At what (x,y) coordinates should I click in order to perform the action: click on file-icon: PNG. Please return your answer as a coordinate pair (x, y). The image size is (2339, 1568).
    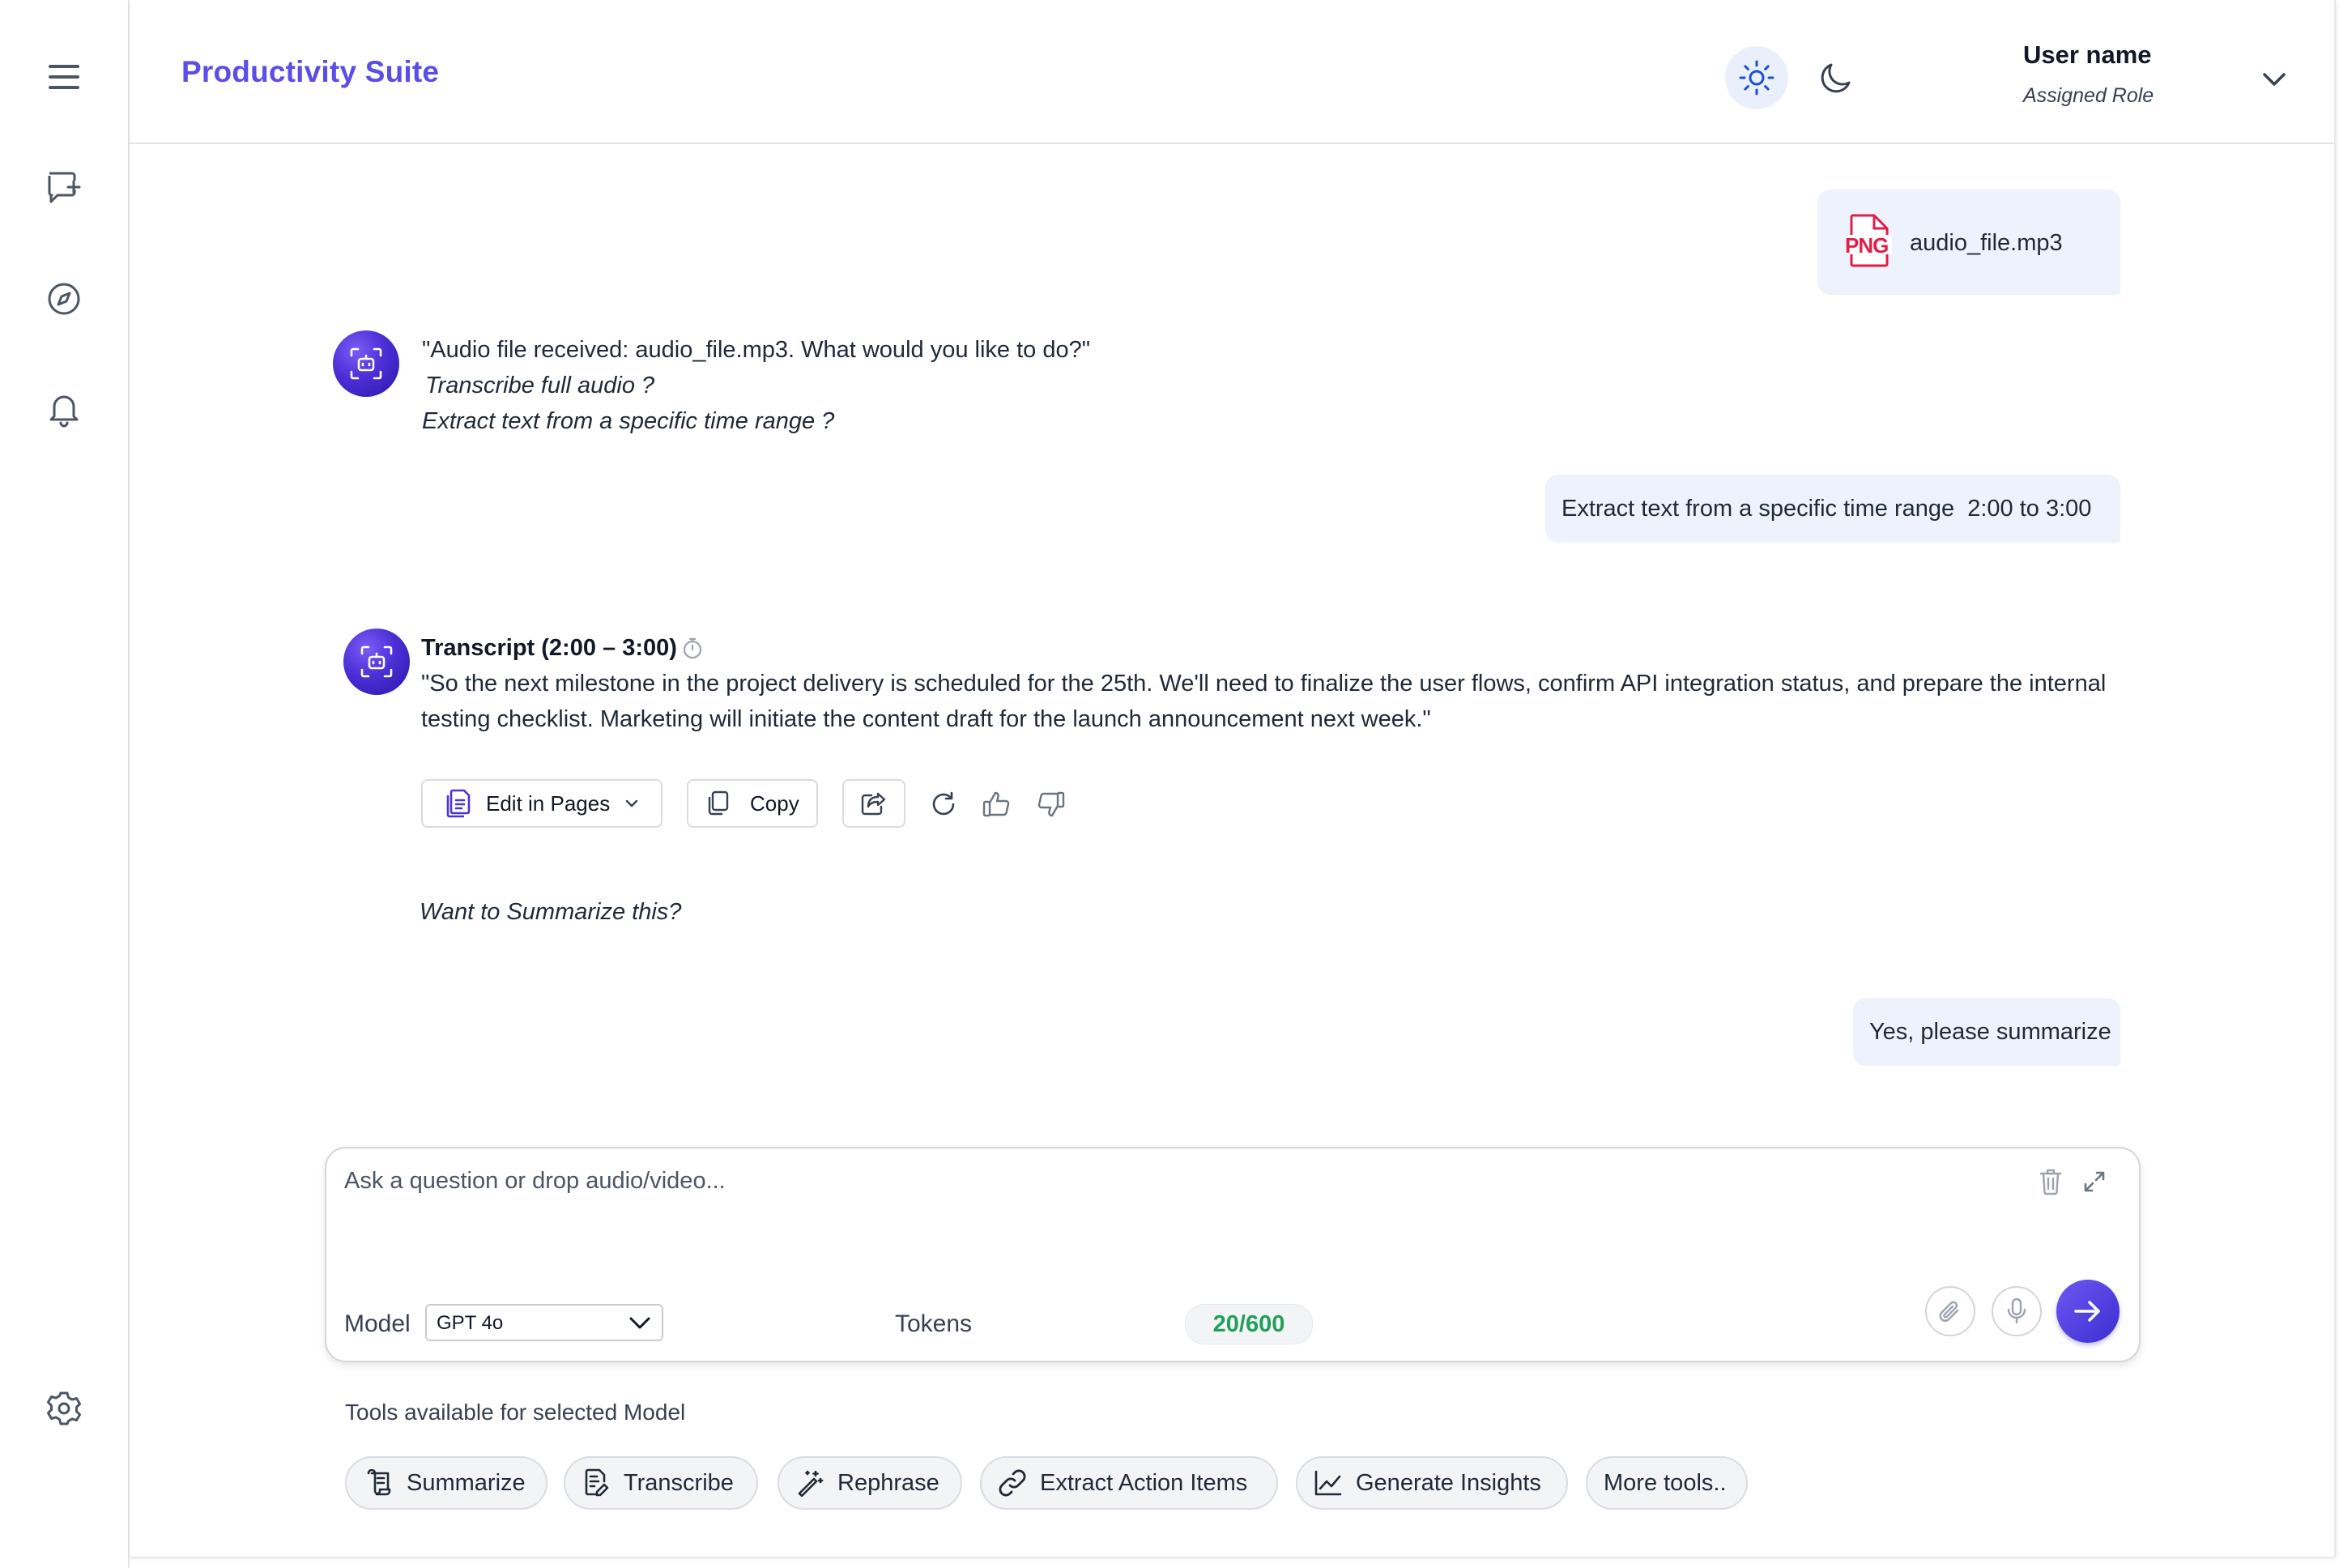
    Looking at the image, I should click on (1868, 240).